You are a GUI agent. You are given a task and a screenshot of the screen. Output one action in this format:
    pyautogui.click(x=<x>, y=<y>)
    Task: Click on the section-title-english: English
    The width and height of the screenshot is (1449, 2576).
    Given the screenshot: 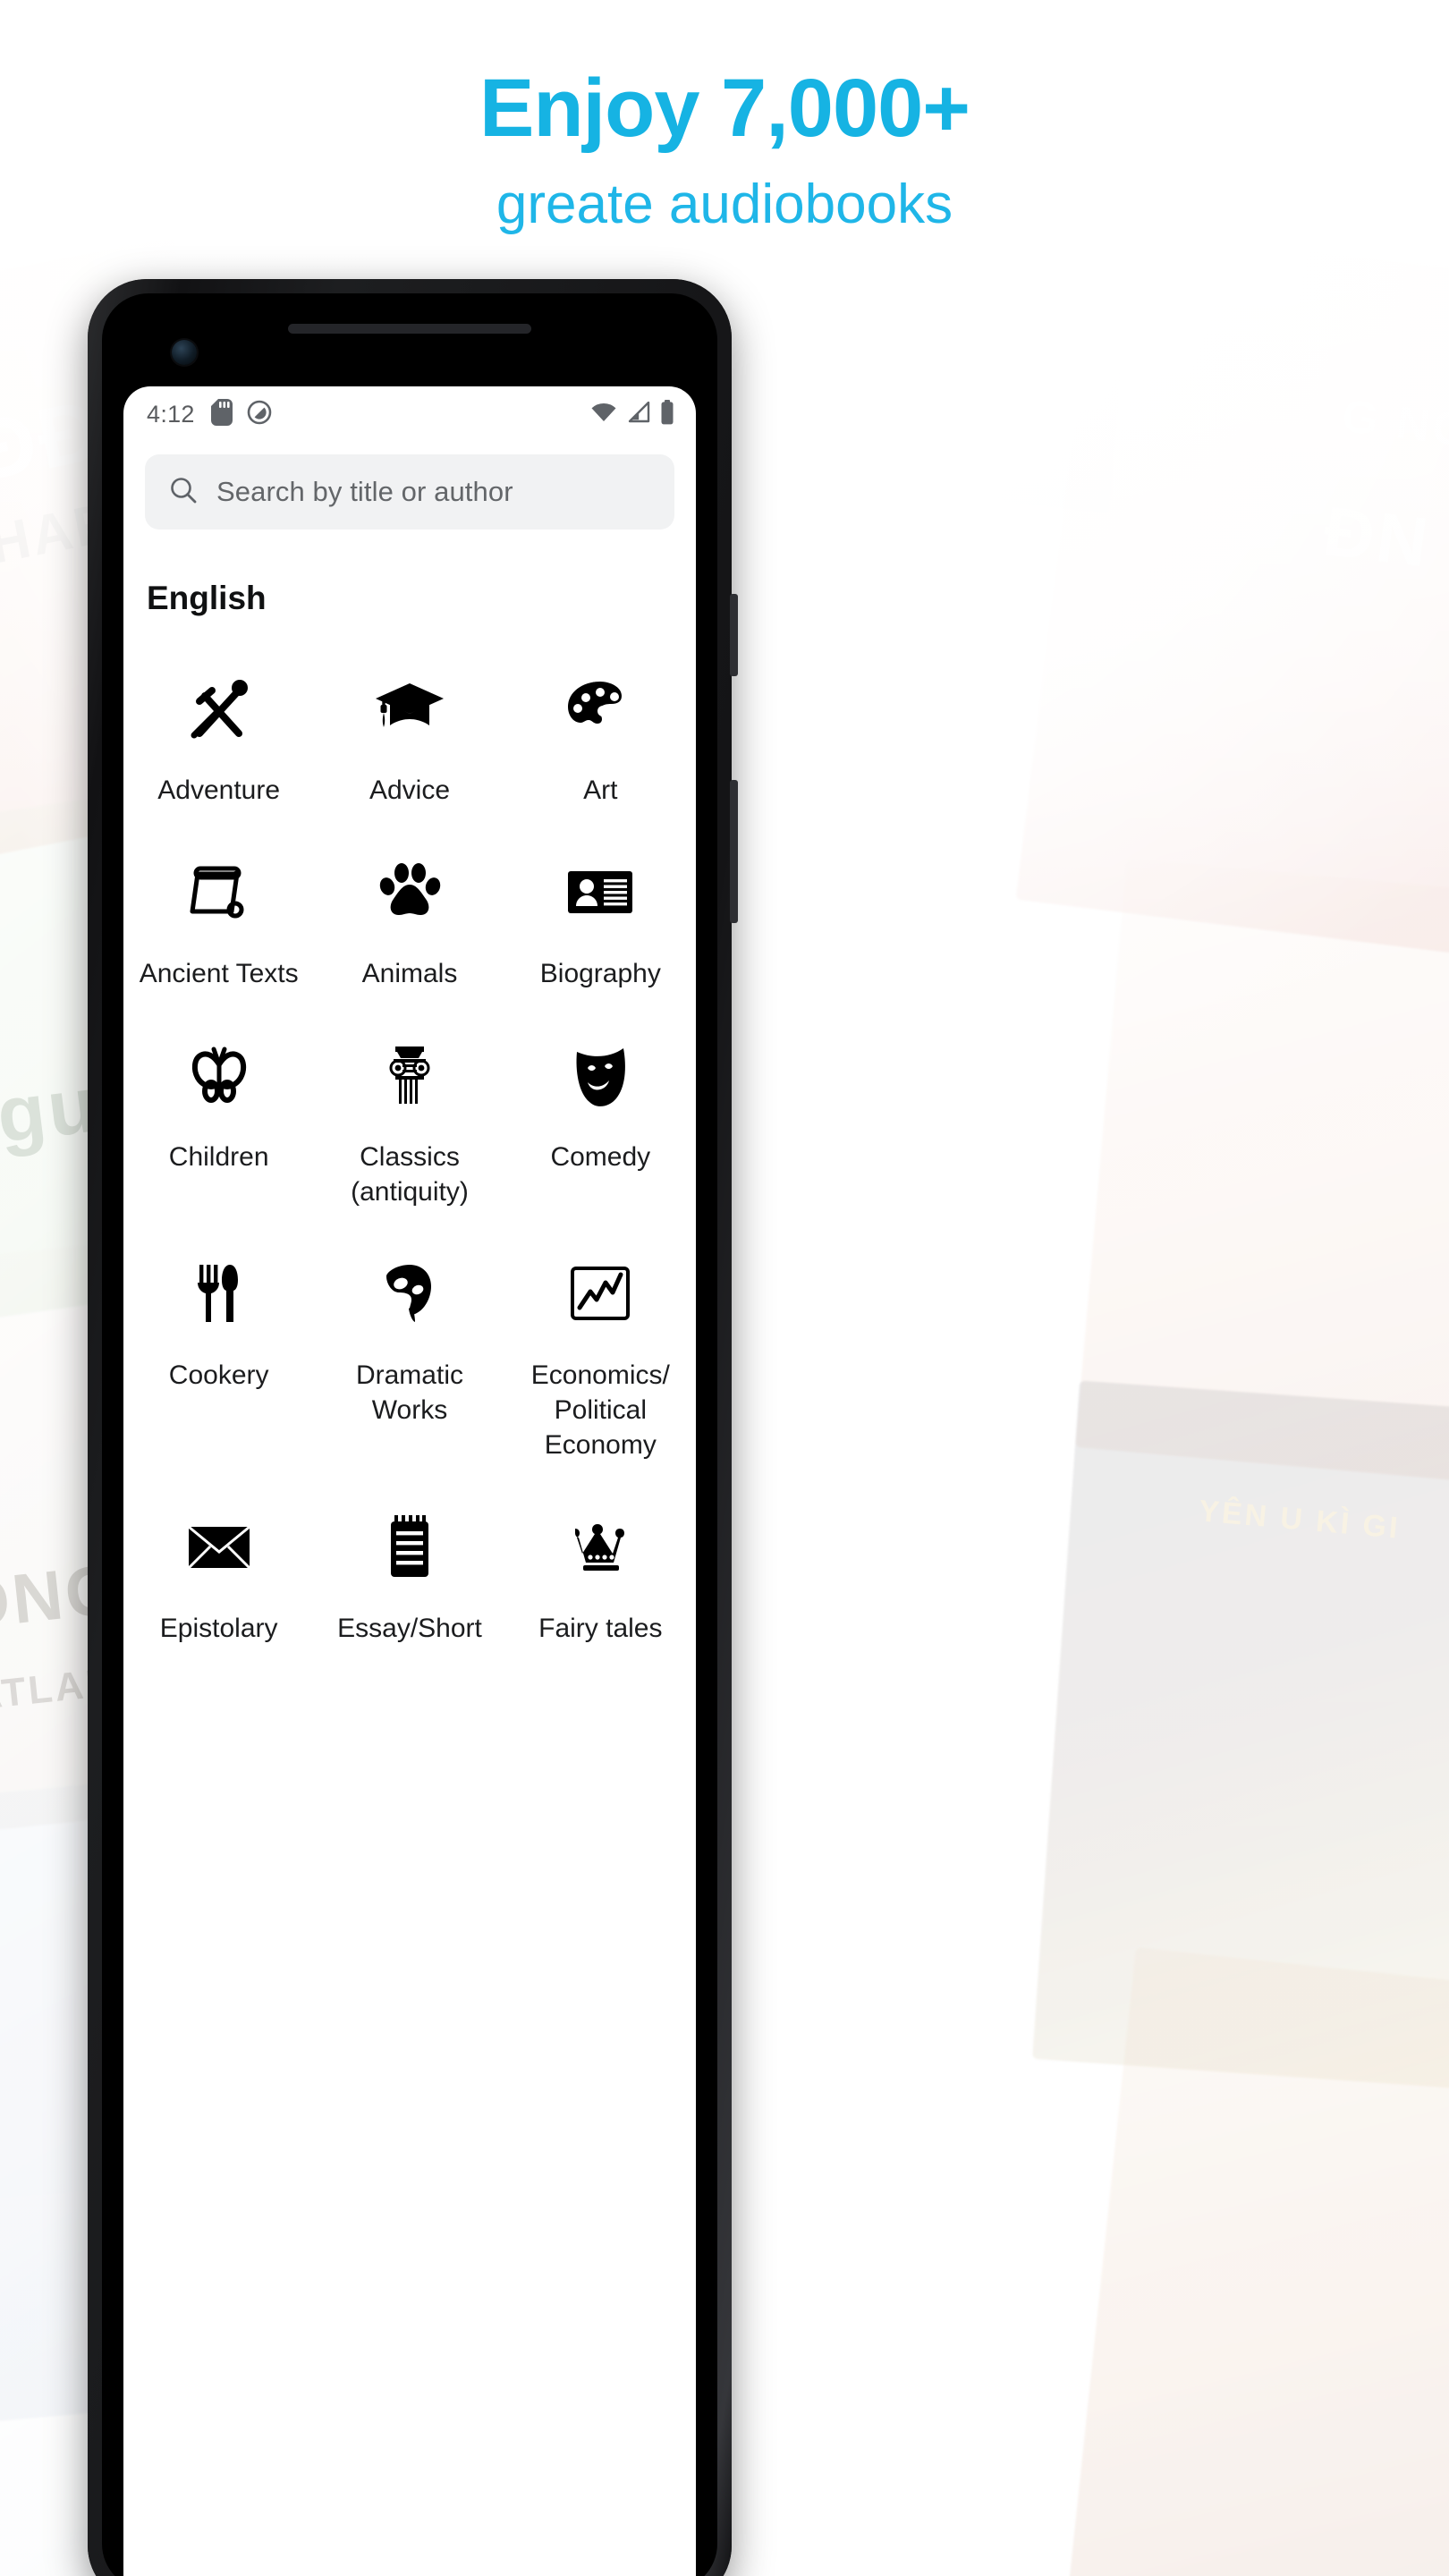 What is the action you would take?
    pyautogui.click(x=207, y=598)
    